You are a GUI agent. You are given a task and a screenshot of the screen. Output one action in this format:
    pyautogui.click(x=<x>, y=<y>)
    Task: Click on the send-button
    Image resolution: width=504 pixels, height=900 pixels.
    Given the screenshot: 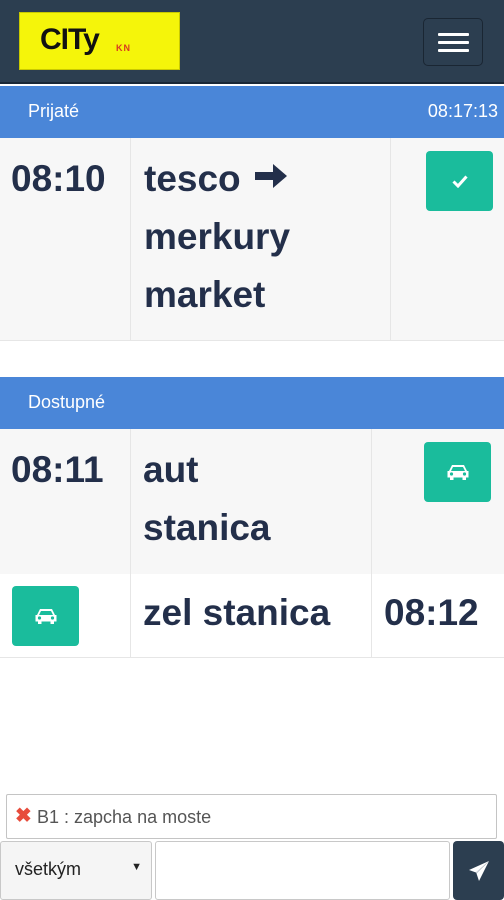 What is the action you would take?
    pyautogui.click(x=478, y=870)
    